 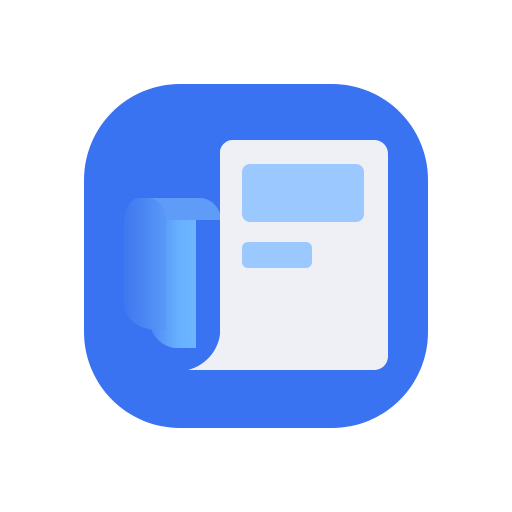 What do you see at coordinates (145, 264) in the screenshot?
I see `roll-curl` at bounding box center [145, 264].